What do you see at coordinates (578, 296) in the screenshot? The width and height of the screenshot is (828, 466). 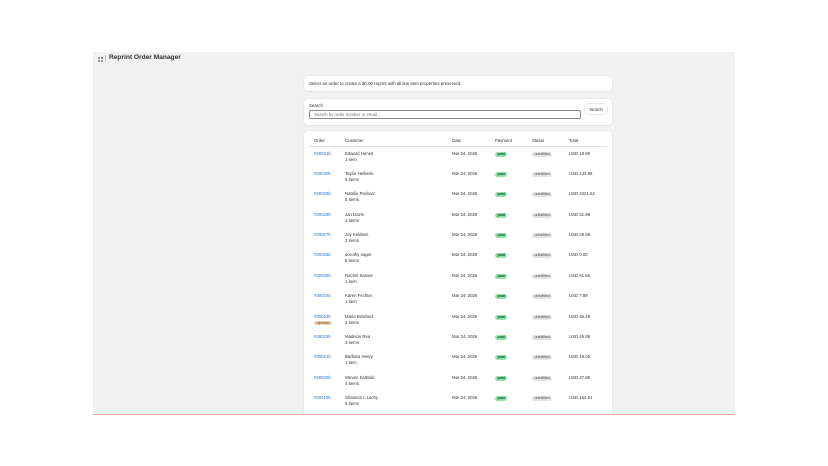 I see `order-total: USD 7.99` at bounding box center [578, 296].